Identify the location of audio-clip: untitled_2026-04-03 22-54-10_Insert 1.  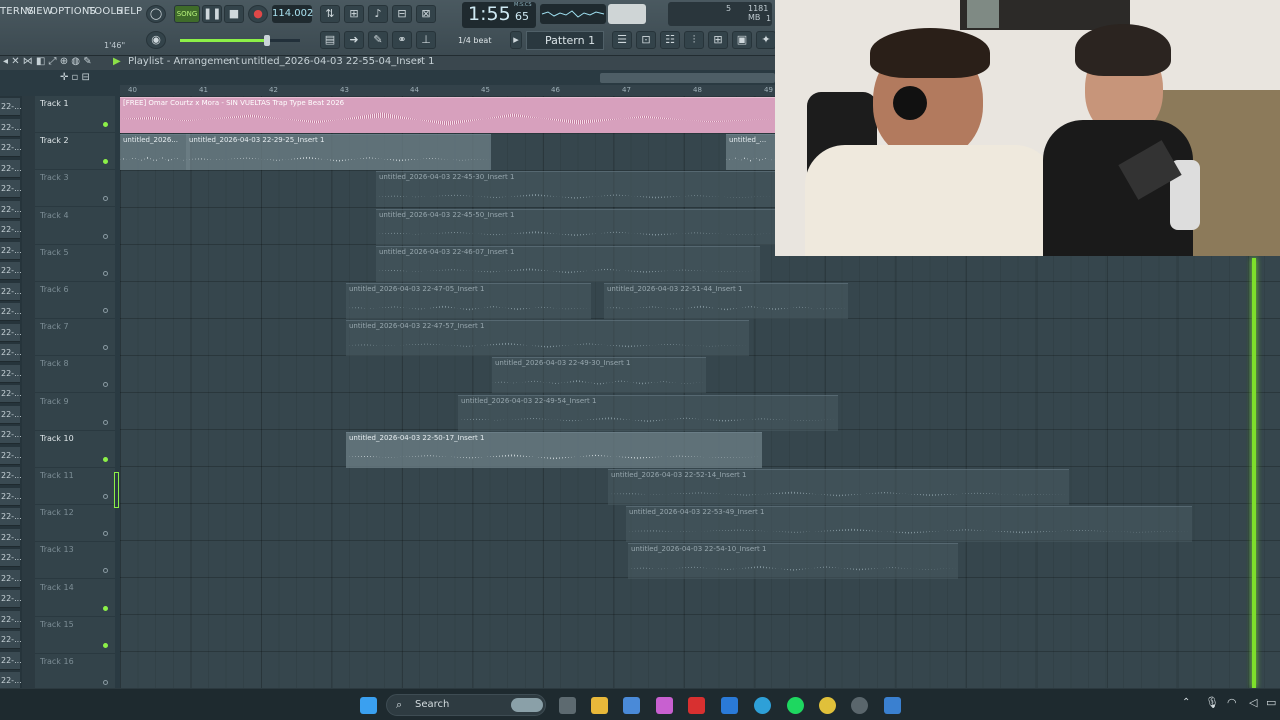
(793, 561).